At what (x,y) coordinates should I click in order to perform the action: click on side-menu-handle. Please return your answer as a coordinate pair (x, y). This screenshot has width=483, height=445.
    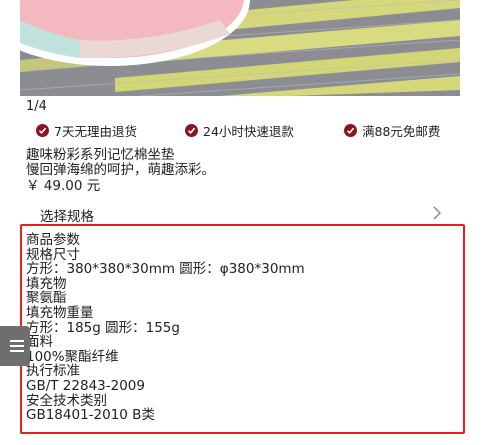
    Looking at the image, I should click on (15, 346).